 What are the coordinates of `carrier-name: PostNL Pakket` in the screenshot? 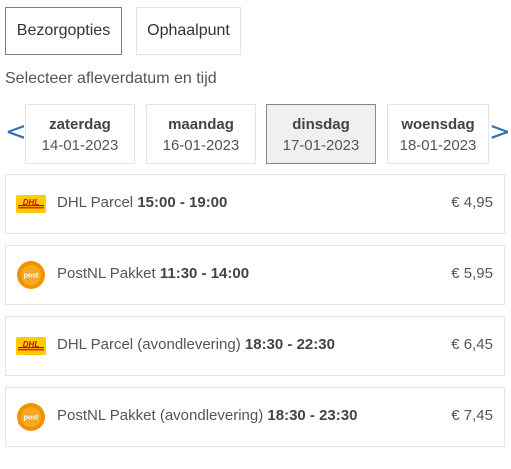 It's located at (106, 273).